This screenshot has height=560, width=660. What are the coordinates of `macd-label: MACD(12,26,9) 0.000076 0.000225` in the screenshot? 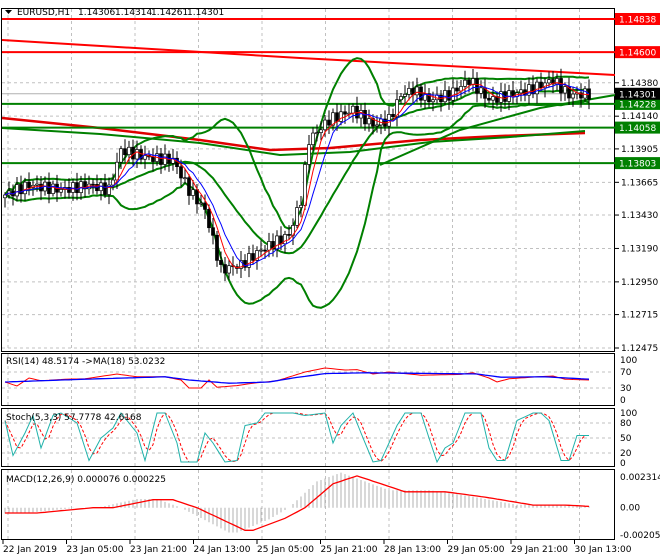 It's located at (86, 480).